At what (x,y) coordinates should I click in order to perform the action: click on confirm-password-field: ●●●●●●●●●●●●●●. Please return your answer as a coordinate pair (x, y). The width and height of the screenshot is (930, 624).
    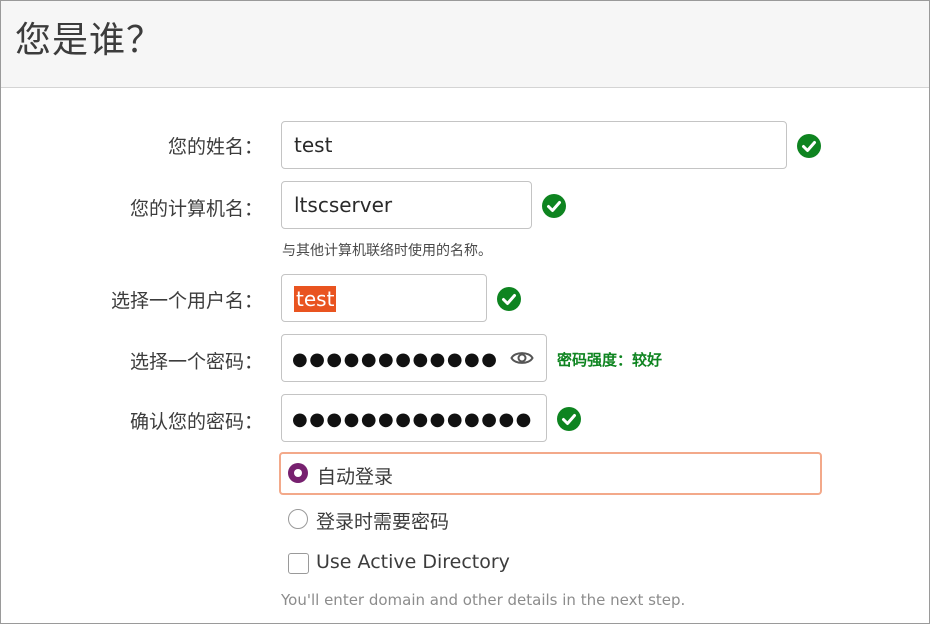
    Looking at the image, I should click on (414, 418).